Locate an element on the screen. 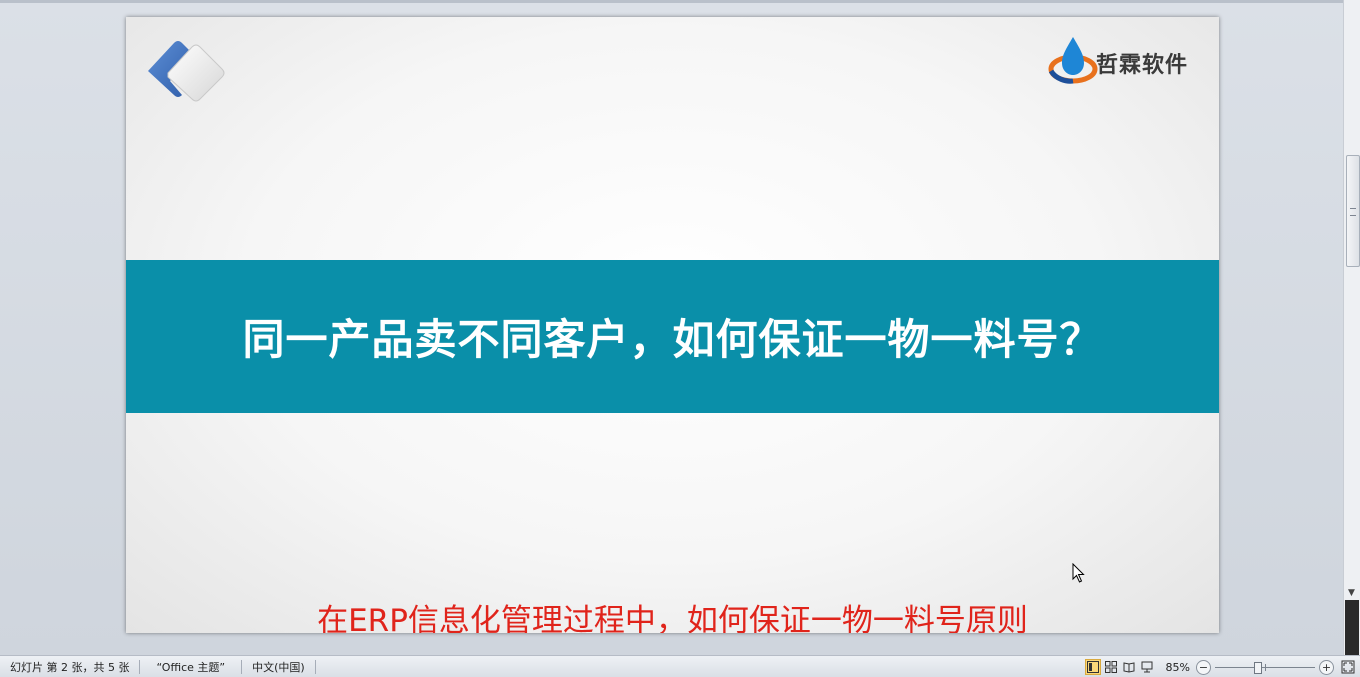 This screenshot has width=1360, height=677. theme-name: “Office 主题” is located at coordinates (190, 666).